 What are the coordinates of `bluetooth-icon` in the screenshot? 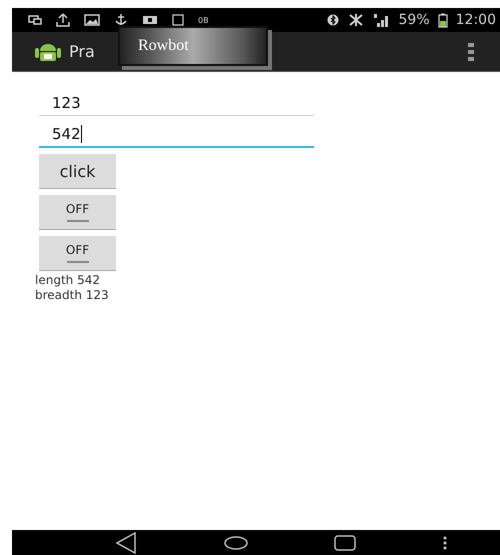 It's located at (332, 20).